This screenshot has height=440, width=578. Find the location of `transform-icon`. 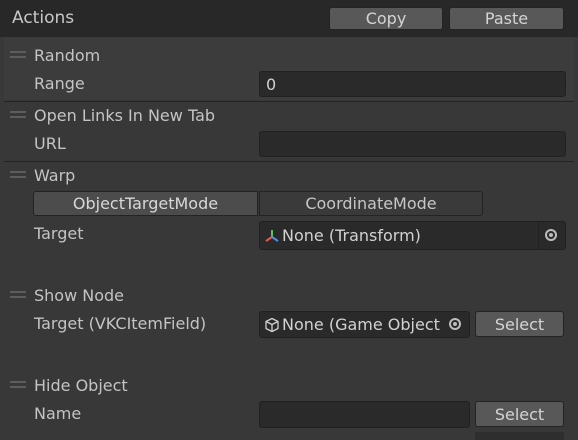

transform-icon is located at coordinates (272, 235).